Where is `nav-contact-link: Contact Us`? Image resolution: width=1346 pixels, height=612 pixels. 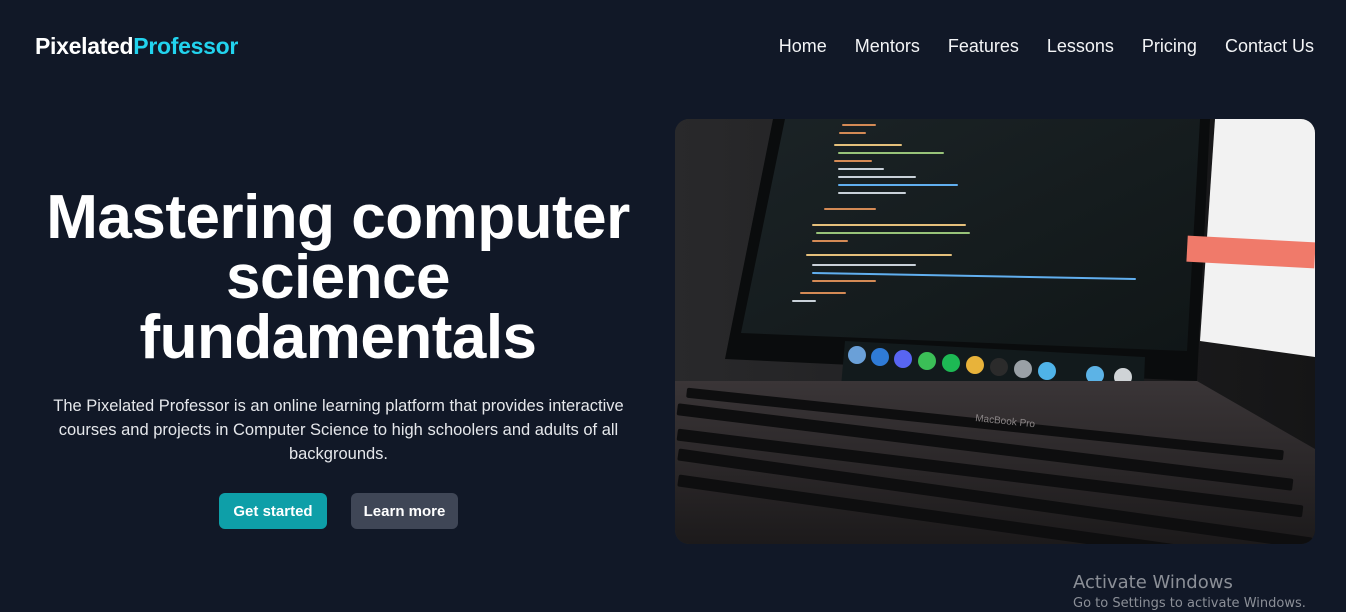 nav-contact-link: Contact Us is located at coordinates (1269, 46).